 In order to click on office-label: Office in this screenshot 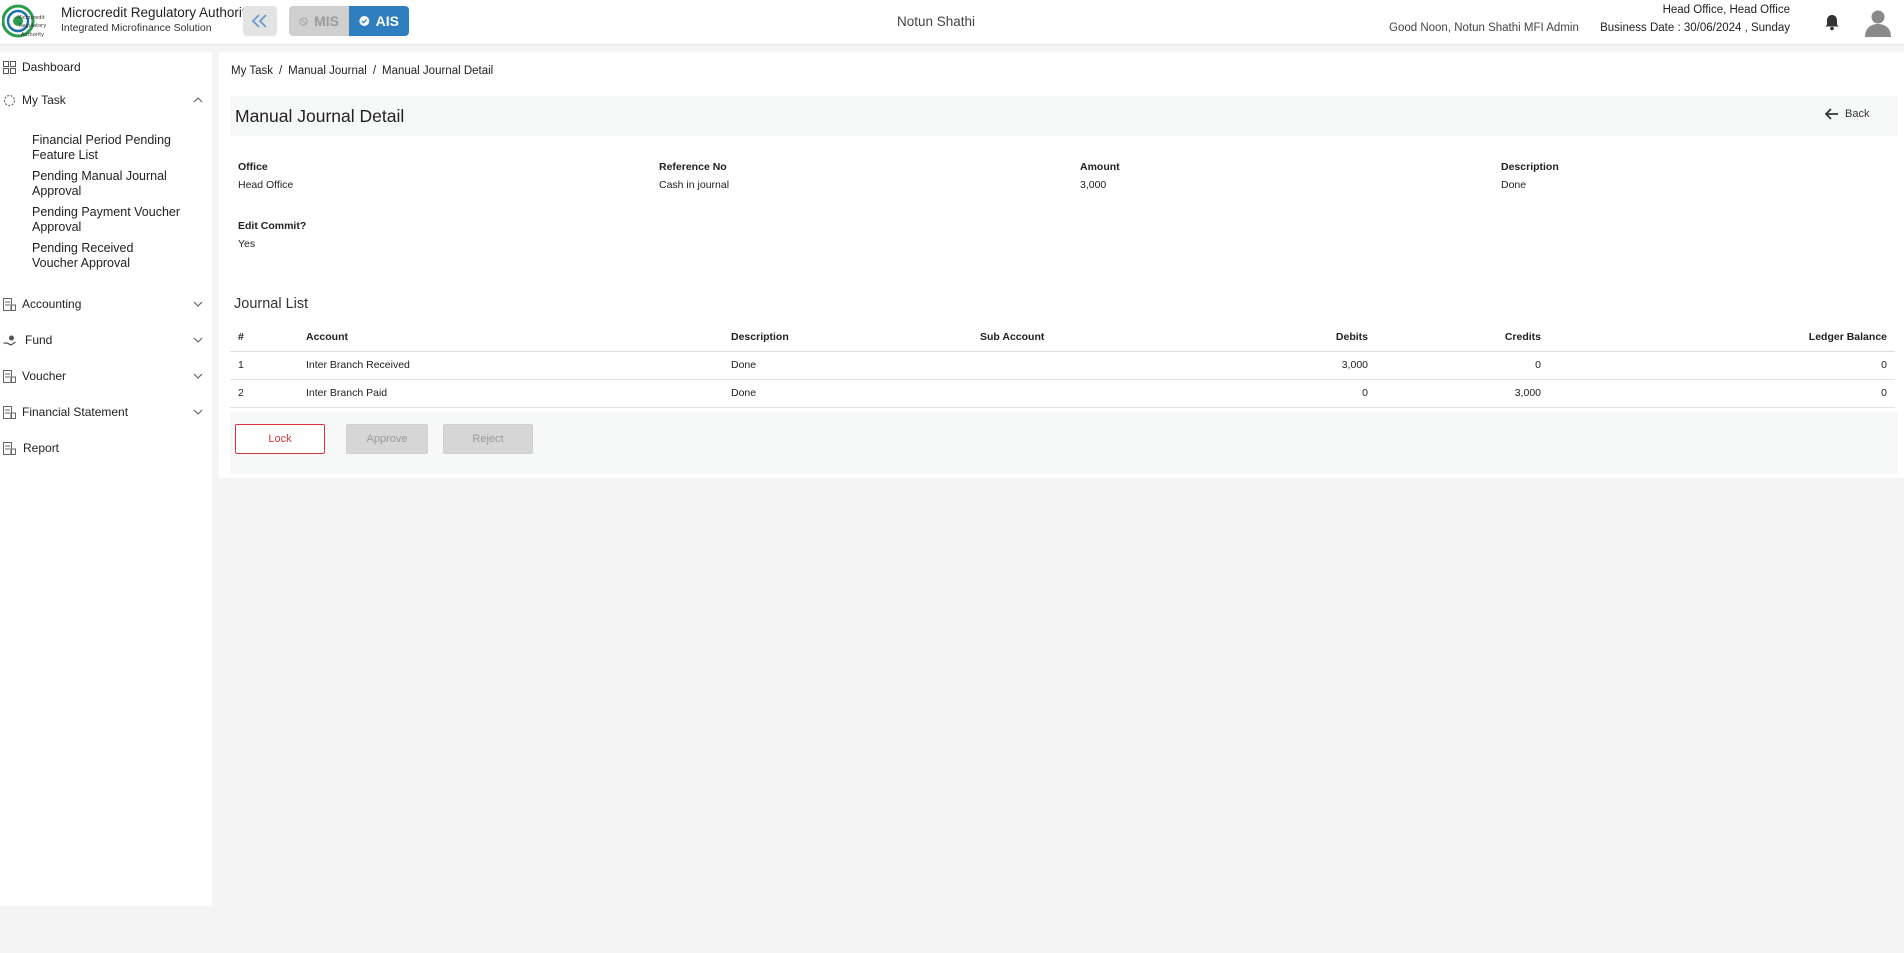, I will do `click(253, 167)`.